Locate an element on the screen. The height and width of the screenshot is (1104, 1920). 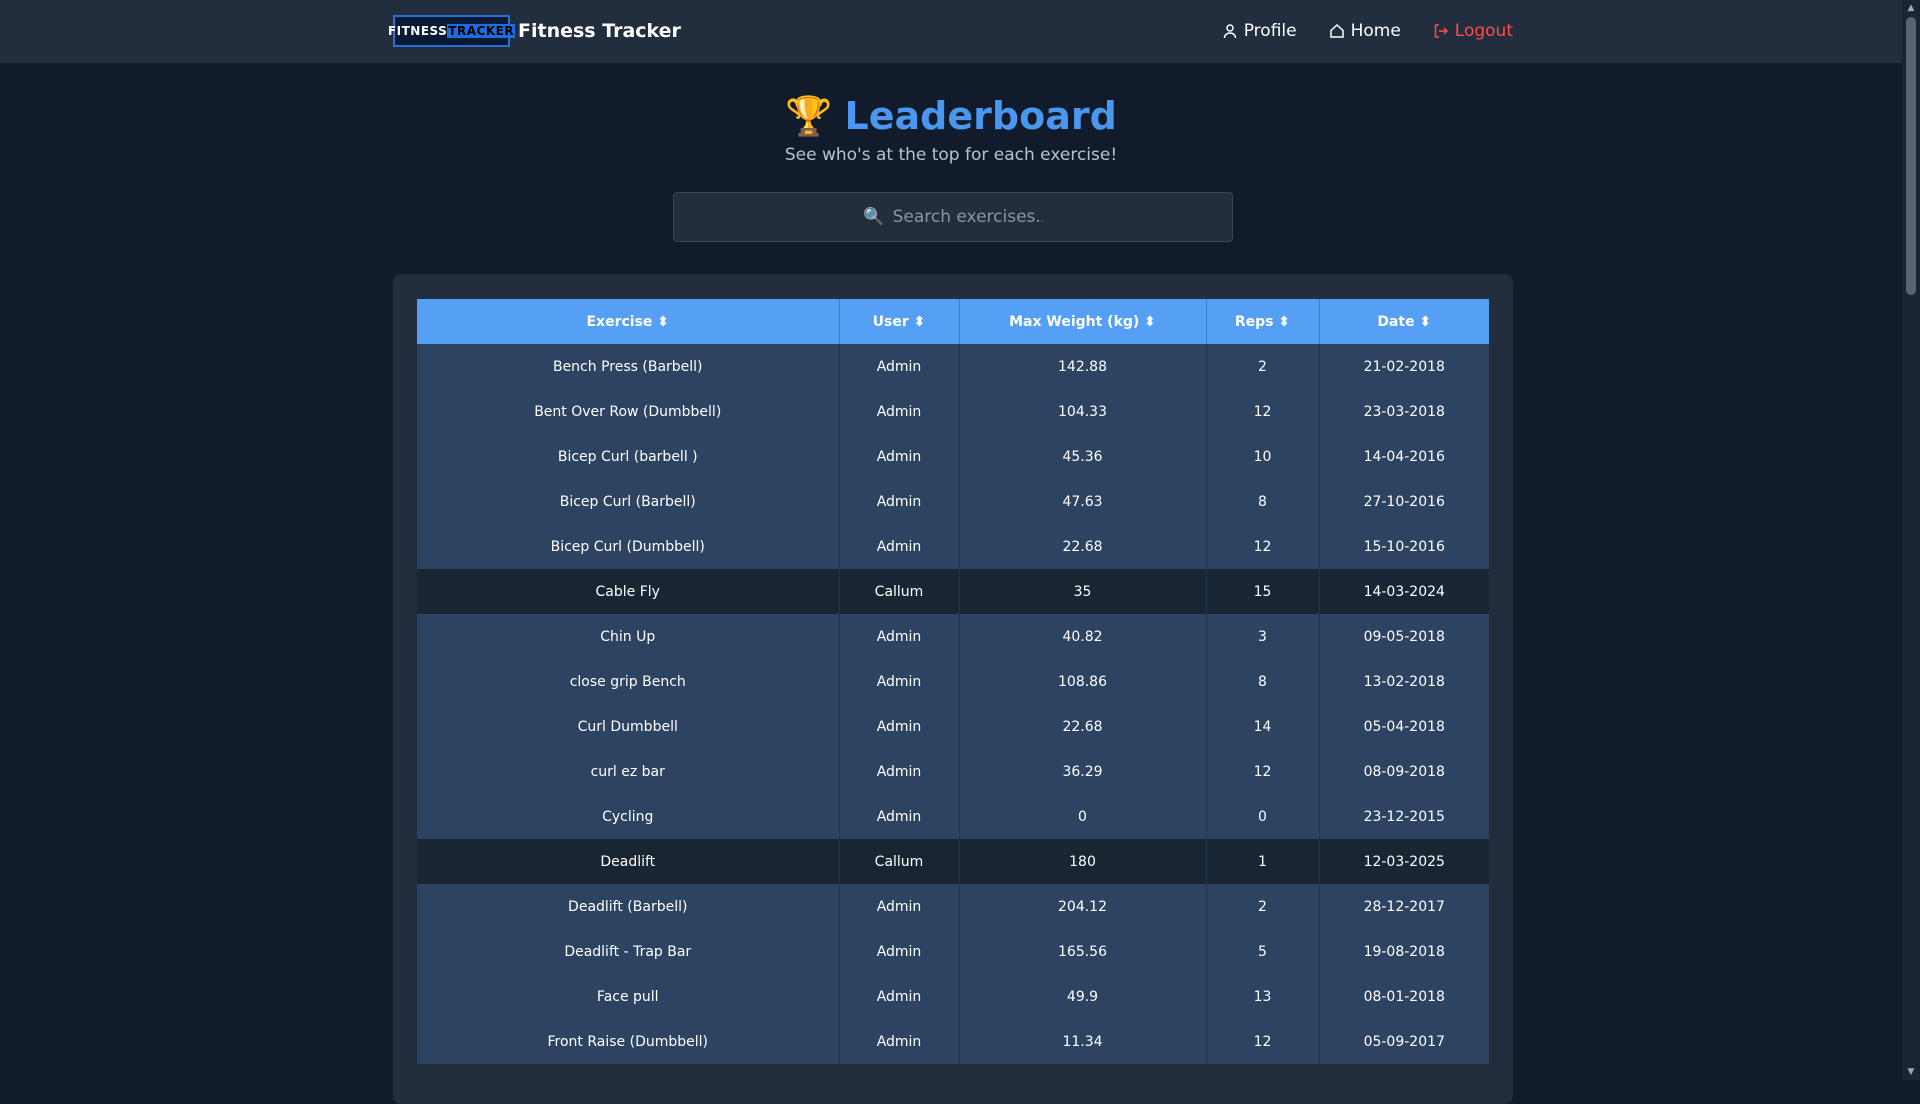
cell-date: 23-03-2018 is located at coordinates (1404, 411).